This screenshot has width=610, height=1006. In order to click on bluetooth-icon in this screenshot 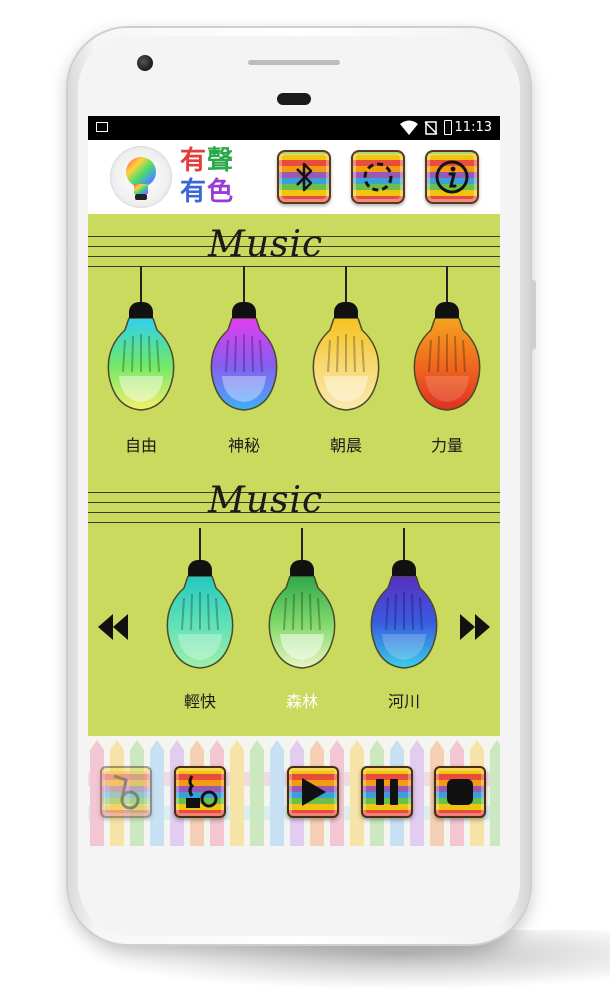, I will do `click(304, 177)`.